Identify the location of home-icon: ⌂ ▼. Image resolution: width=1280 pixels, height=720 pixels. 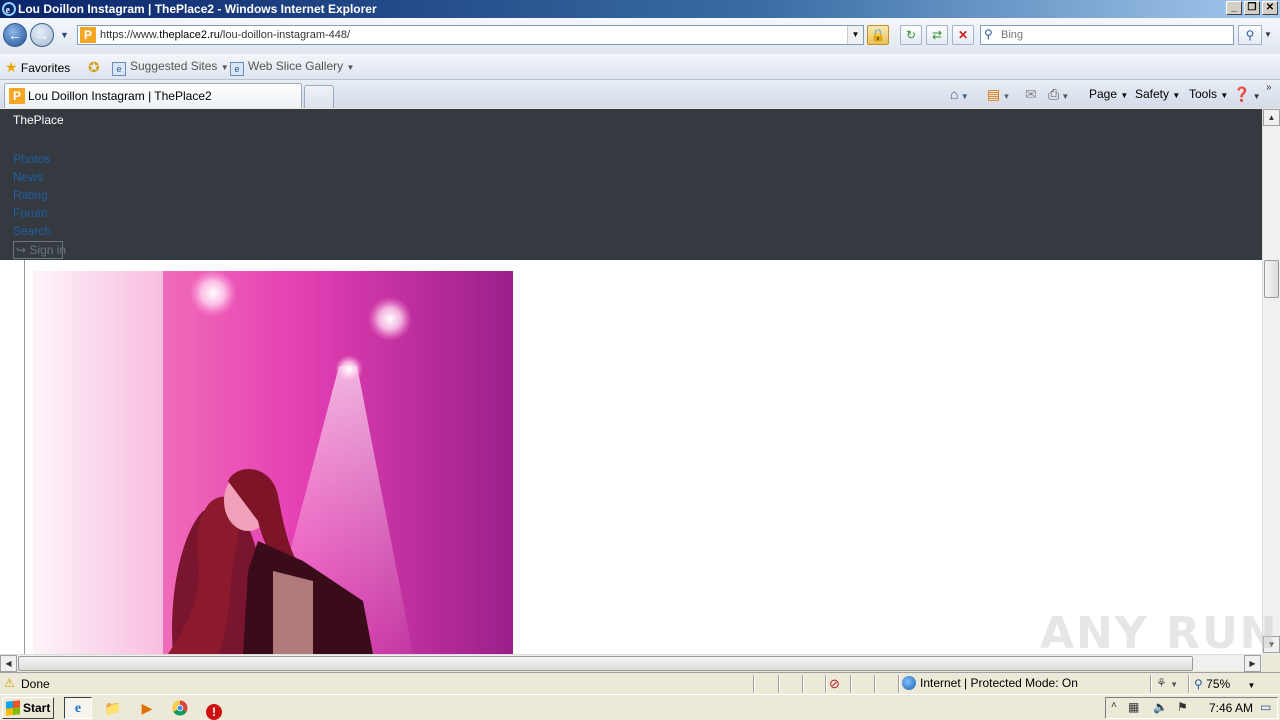
(959, 94).